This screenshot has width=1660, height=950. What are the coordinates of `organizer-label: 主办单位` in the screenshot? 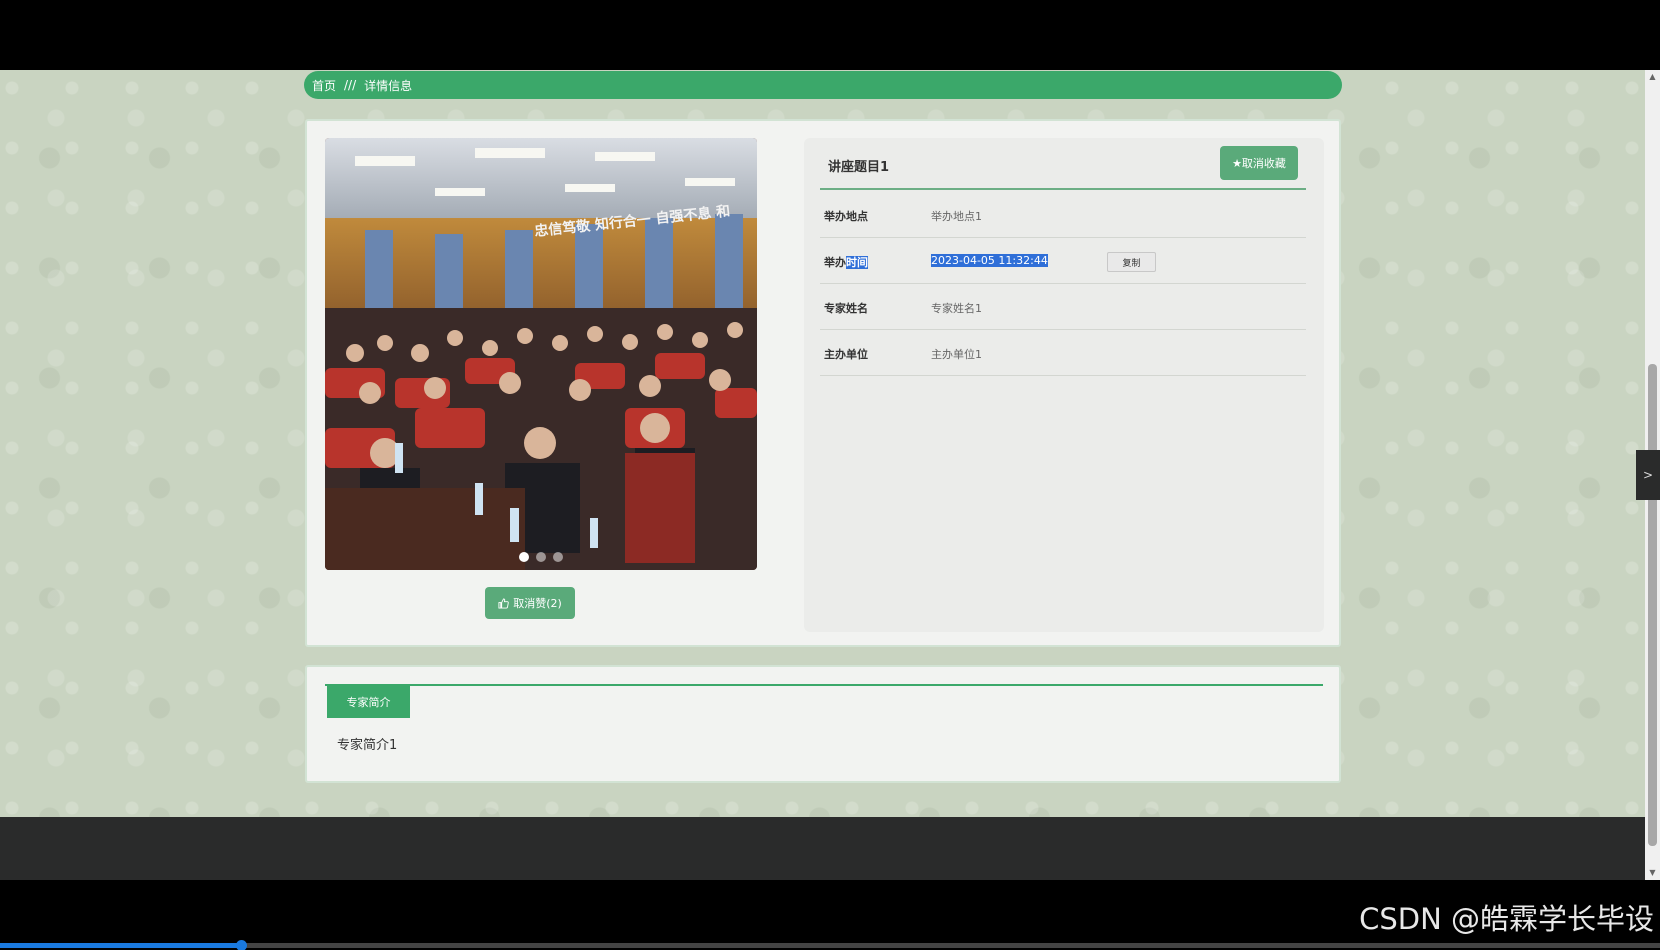 It's located at (846, 354).